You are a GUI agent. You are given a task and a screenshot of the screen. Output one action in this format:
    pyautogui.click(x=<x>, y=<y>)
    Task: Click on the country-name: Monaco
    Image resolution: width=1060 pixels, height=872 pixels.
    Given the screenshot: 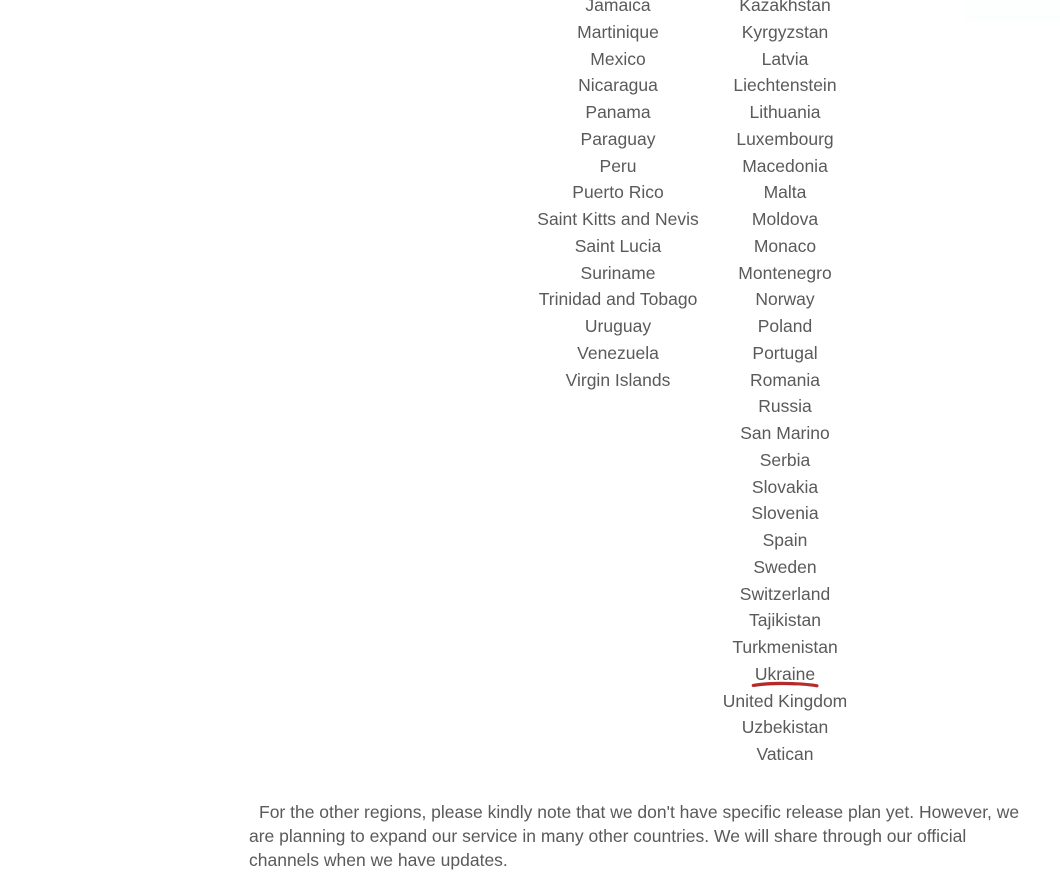 What is the action you would take?
    pyautogui.click(x=785, y=246)
    